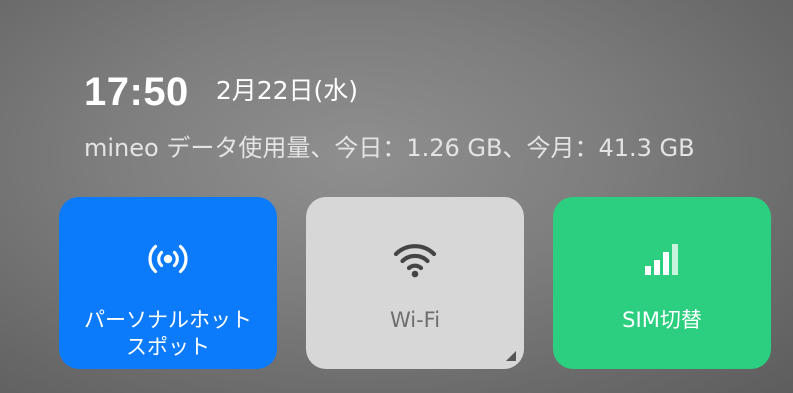  Describe the element at coordinates (415, 283) in the screenshot. I see `wifi-toggle-tile: Wi-Fi` at that location.